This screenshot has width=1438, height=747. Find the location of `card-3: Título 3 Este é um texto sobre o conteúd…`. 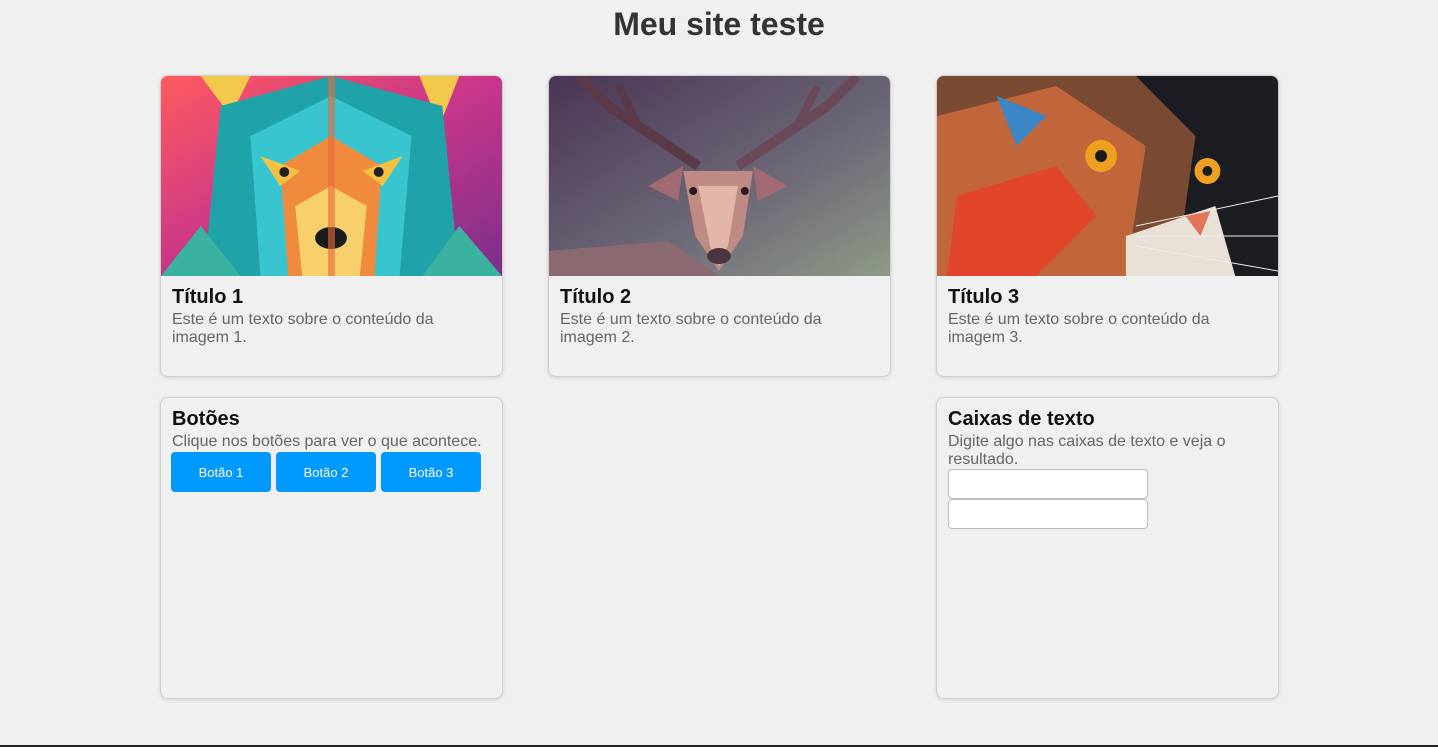

card-3: Título 3 Este é um texto sobre o conteúd… is located at coordinates (1107, 226).